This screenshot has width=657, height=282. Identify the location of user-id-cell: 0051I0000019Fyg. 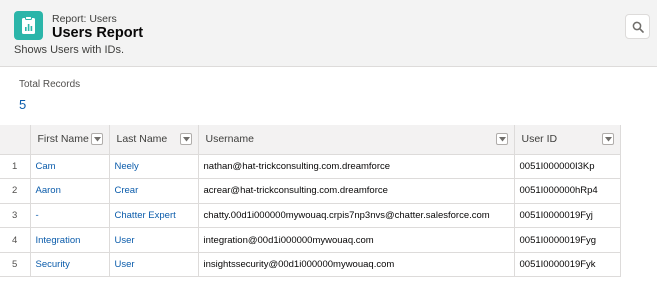
(567, 240).